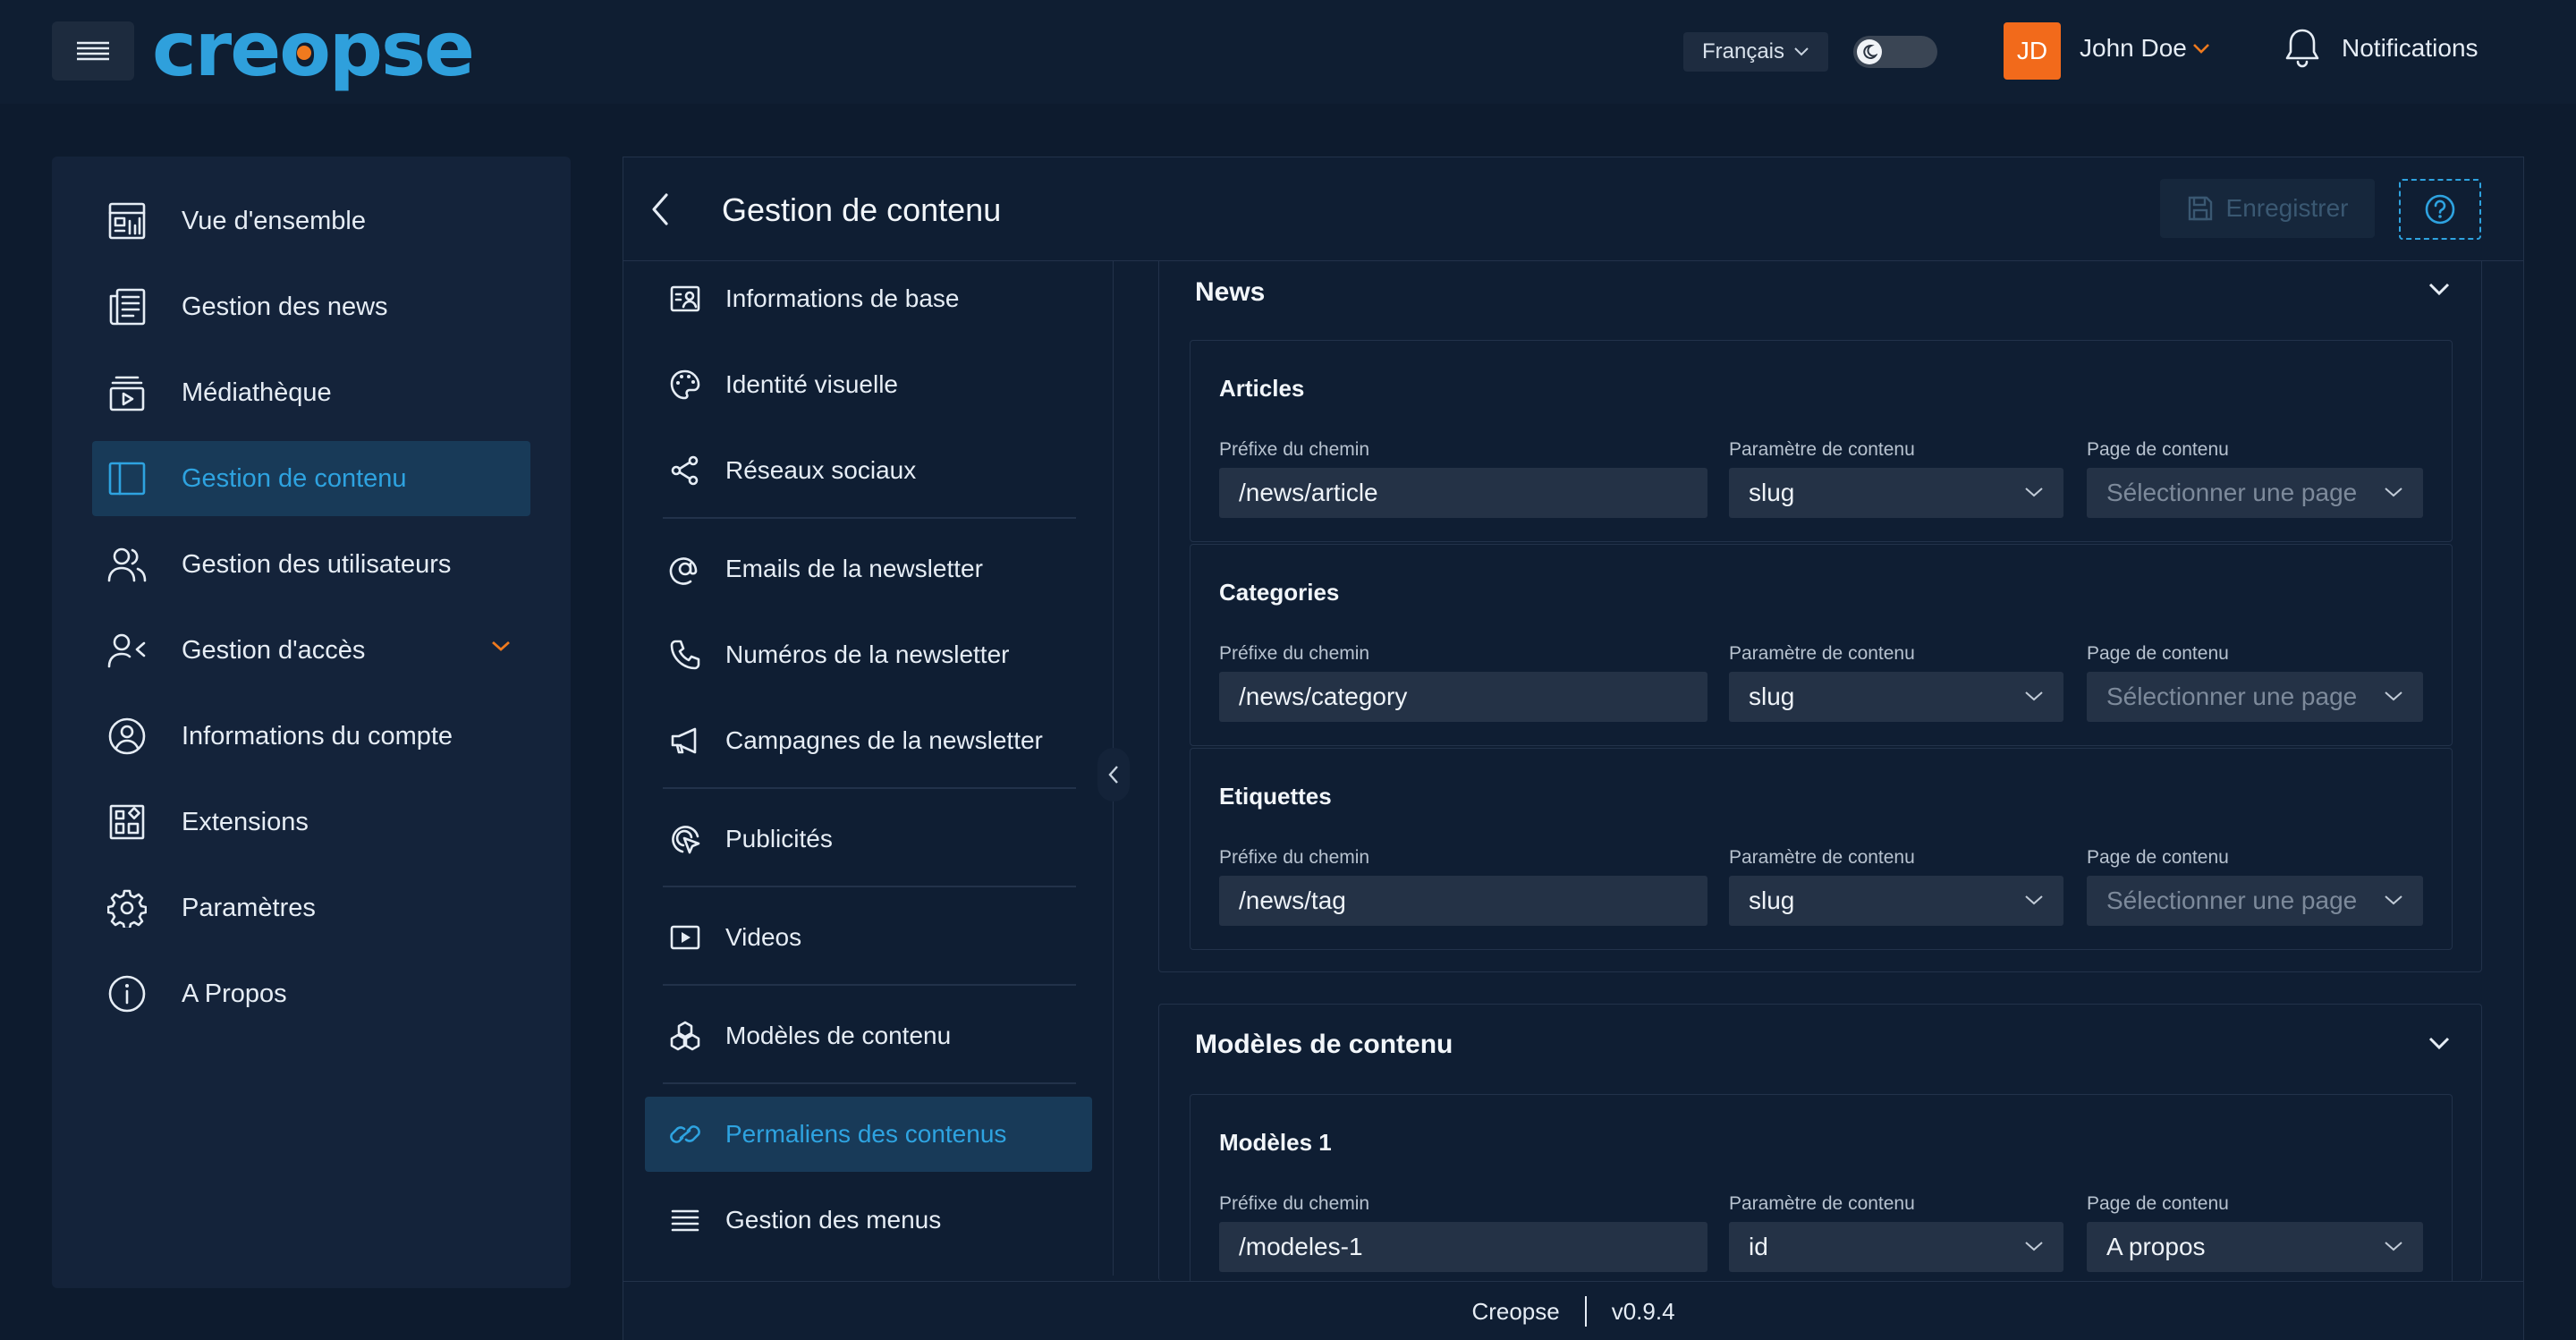 The width and height of the screenshot is (2576, 1340). Describe the element at coordinates (1869, 51) in the screenshot. I see `theme-toggle-knob` at that location.